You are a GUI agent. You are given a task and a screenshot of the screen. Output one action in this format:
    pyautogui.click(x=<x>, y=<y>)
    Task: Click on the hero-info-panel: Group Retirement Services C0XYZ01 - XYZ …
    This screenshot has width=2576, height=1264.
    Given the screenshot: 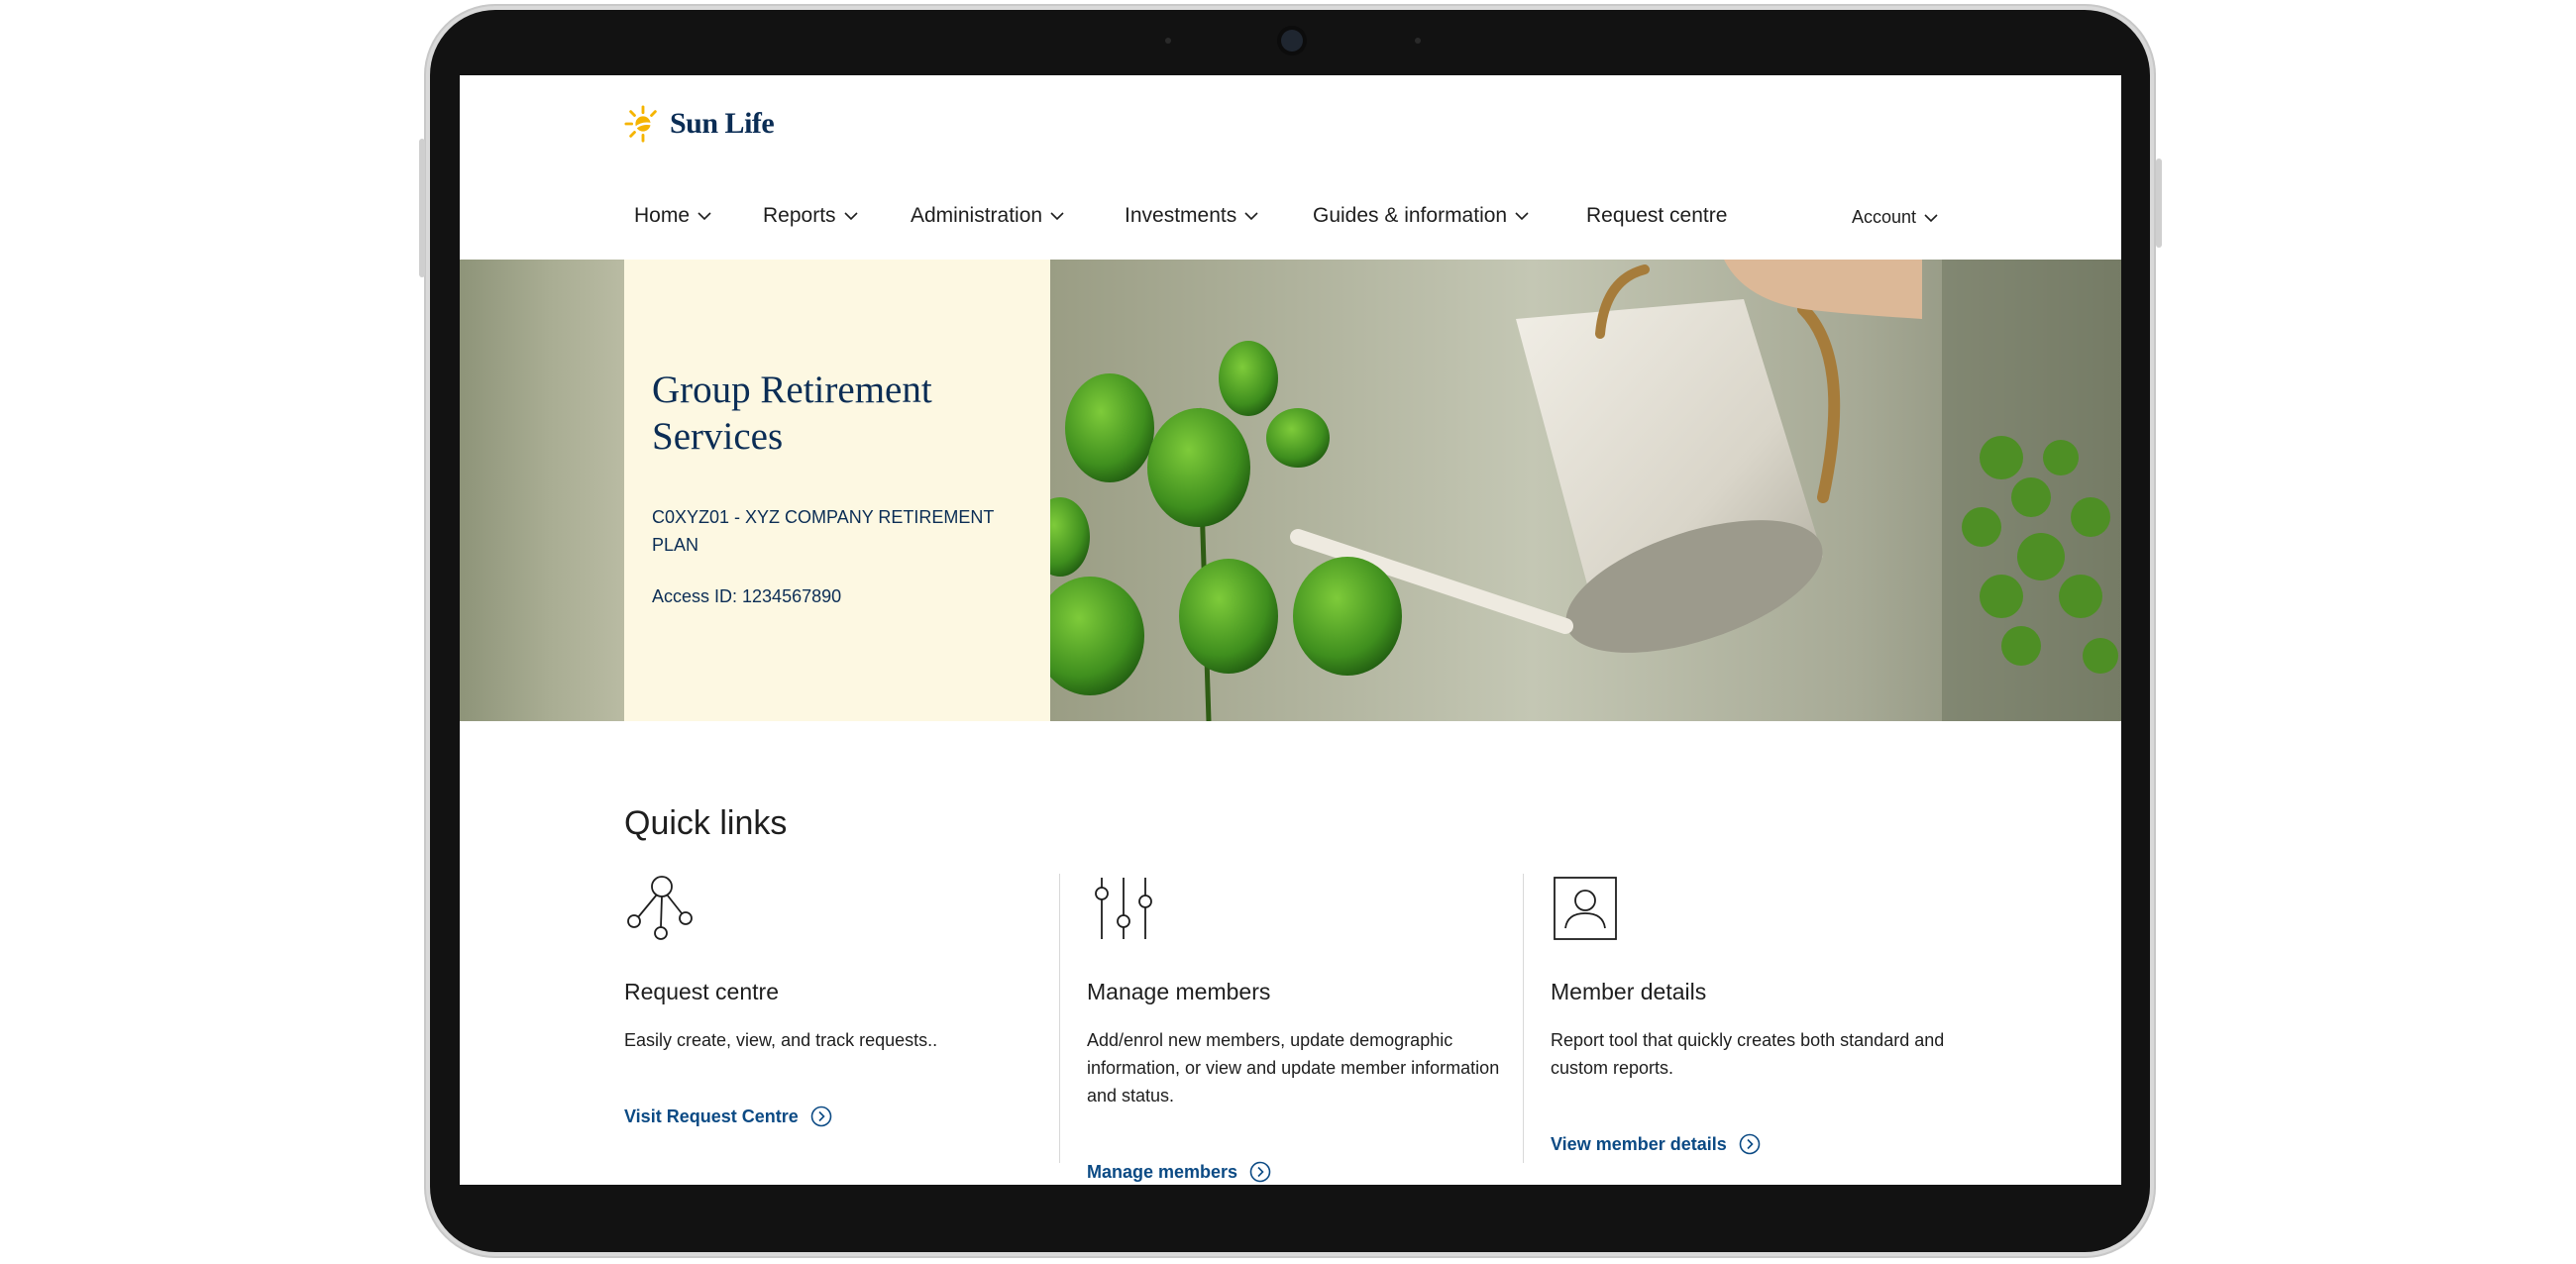 What is the action you would take?
    pyautogui.click(x=837, y=490)
    